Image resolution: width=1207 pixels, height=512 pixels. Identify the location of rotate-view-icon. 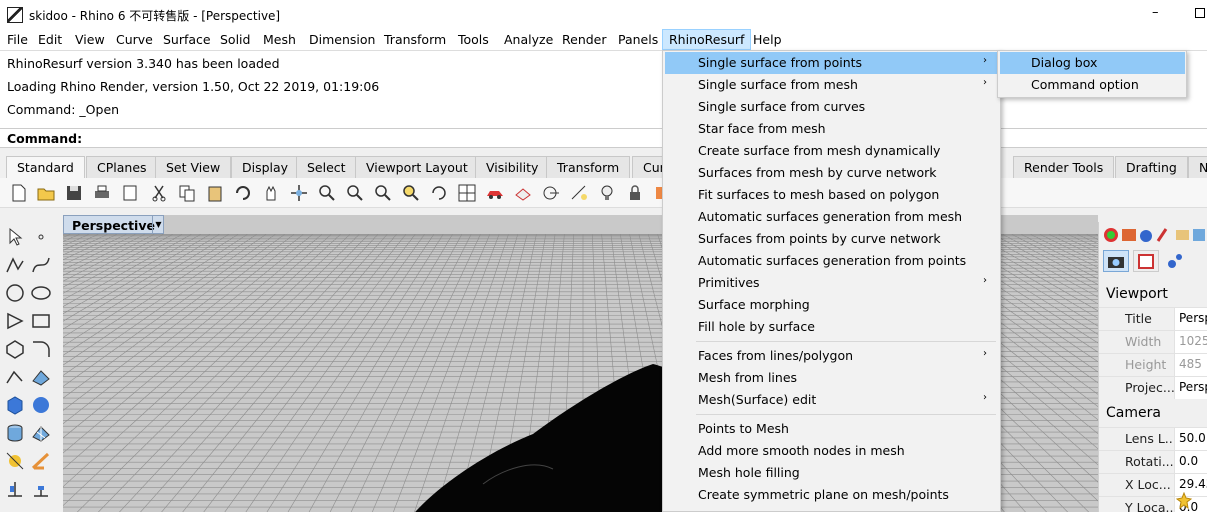
(299, 193).